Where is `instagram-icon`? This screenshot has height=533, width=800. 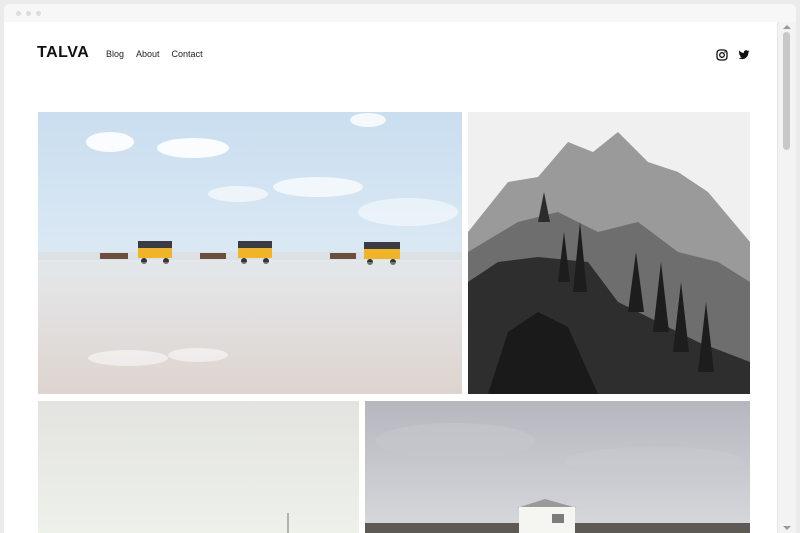
instagram-icon is located at coordinates (722, 54).